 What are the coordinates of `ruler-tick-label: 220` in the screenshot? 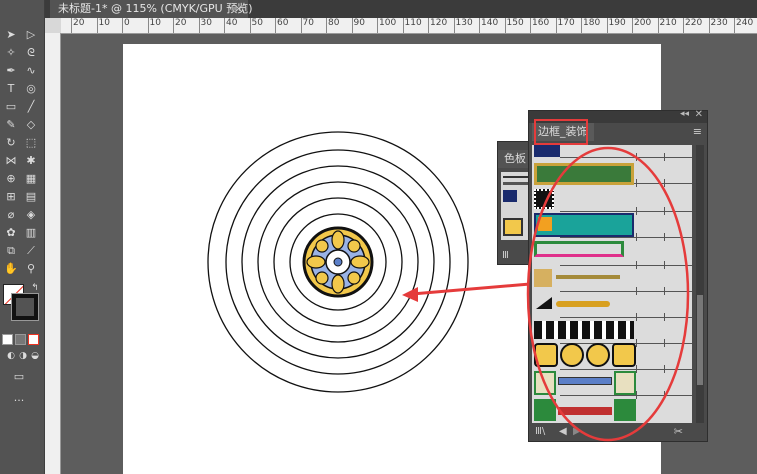 It's located at (692, 25).